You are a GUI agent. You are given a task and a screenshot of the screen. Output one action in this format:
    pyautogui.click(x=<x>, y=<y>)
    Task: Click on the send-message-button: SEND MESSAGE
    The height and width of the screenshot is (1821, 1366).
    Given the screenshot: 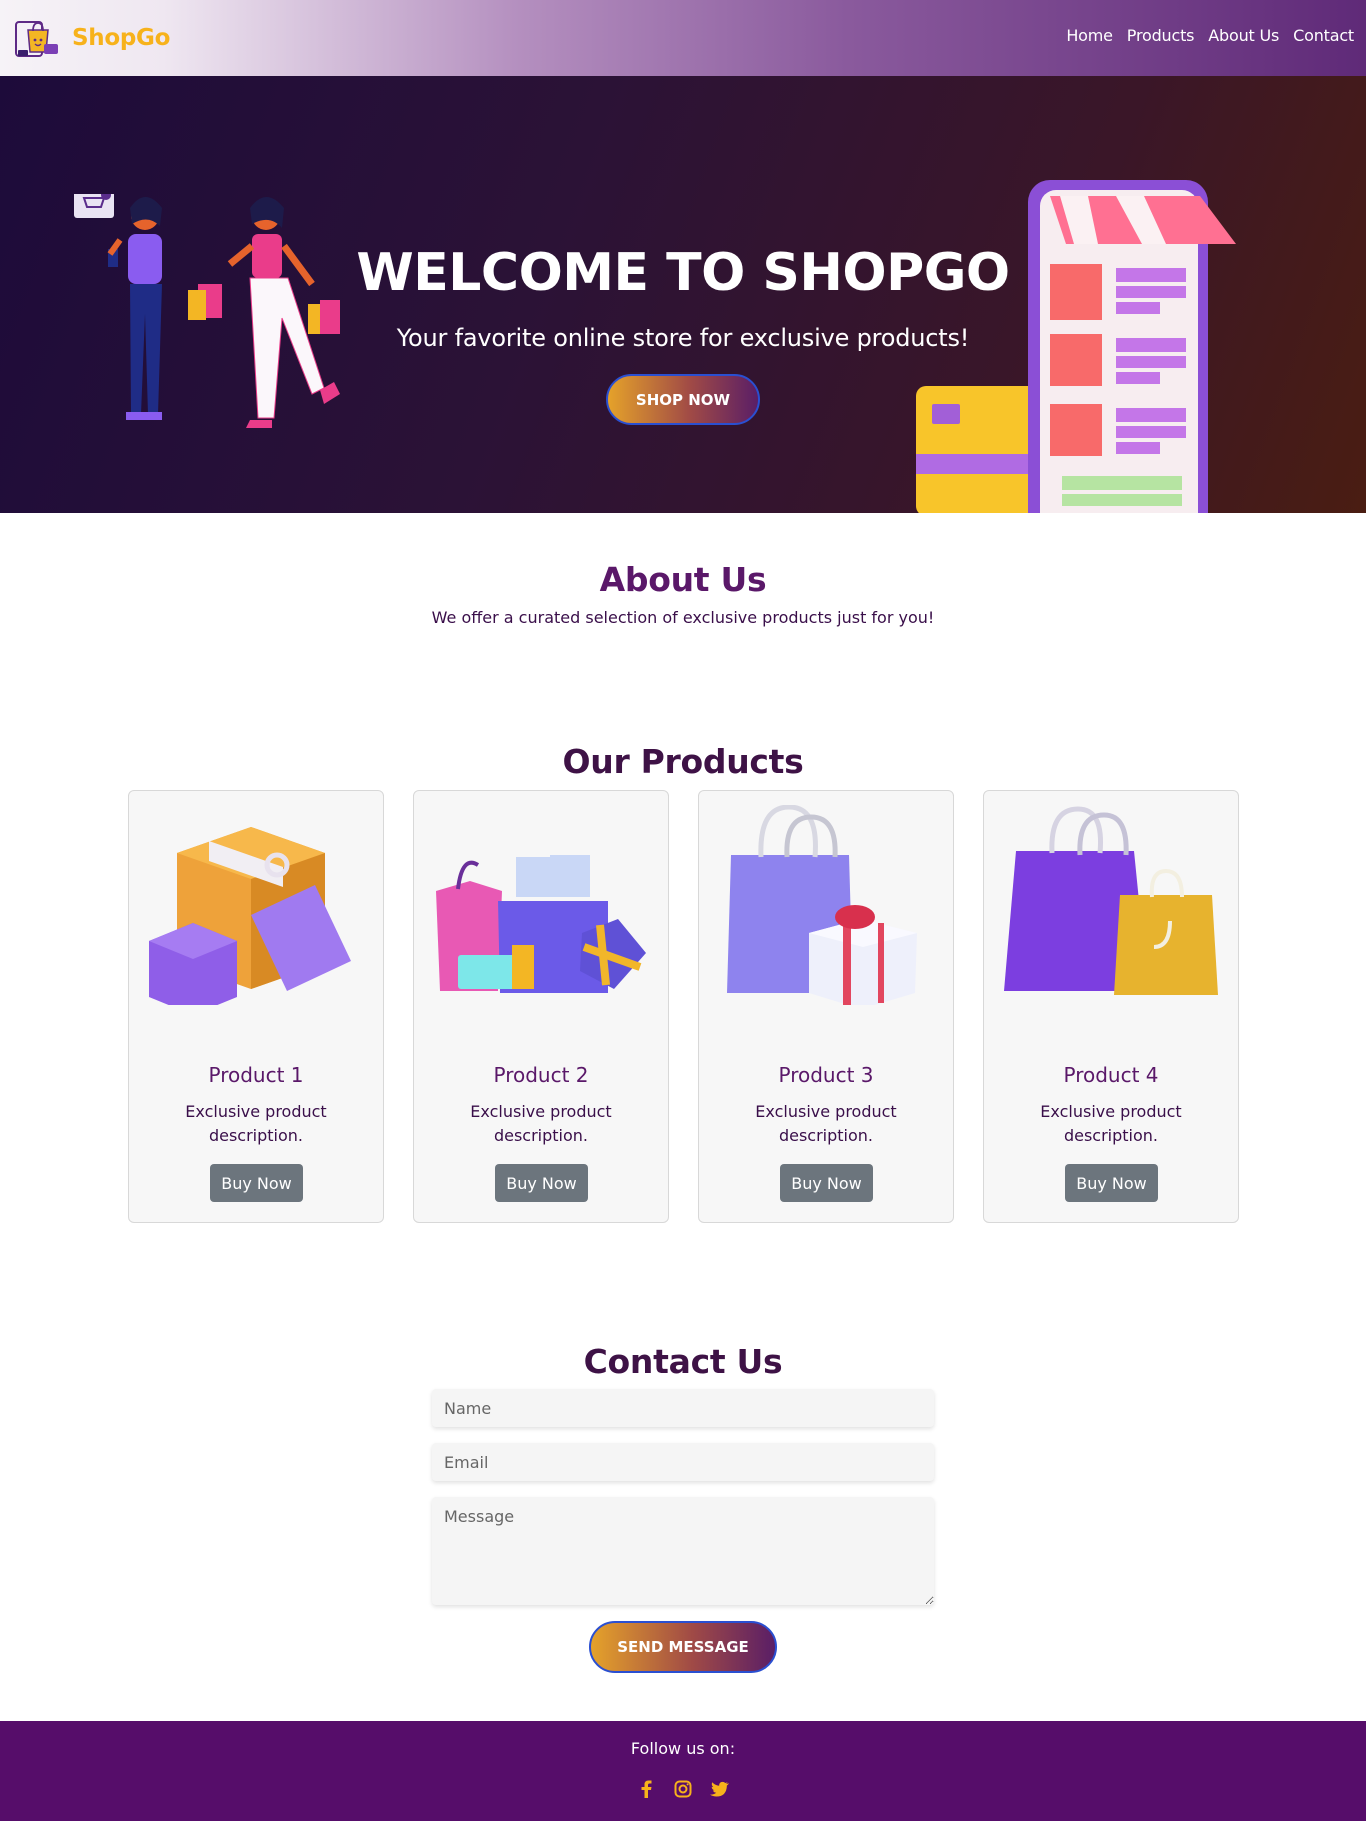 What is the action you would take?
    pyautogui.click(x=683, y=1647)
    